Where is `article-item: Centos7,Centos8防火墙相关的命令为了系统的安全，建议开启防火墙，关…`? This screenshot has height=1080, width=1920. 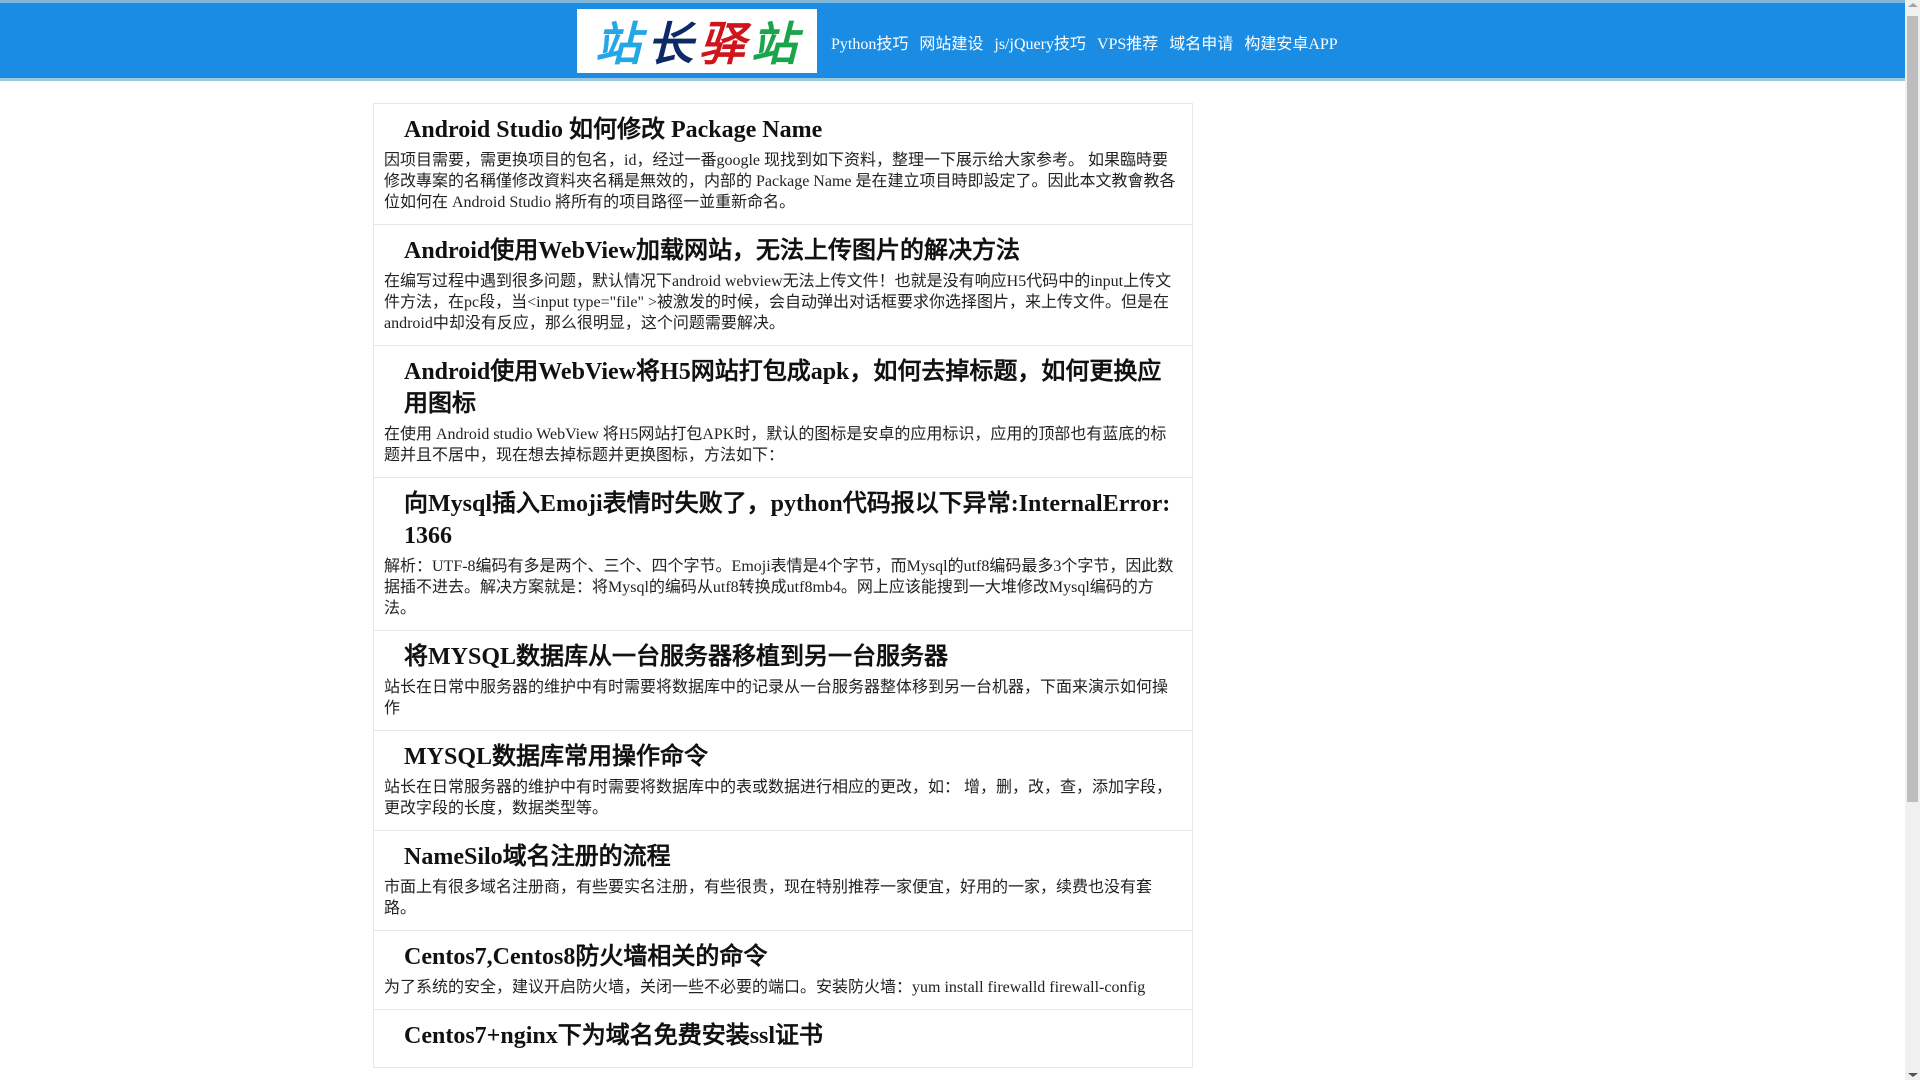 article-item: Centos7,Centos8防火墙相关的命令为了系统的安全，建议开启防火墙，关… is located at coordinates (783, 970).